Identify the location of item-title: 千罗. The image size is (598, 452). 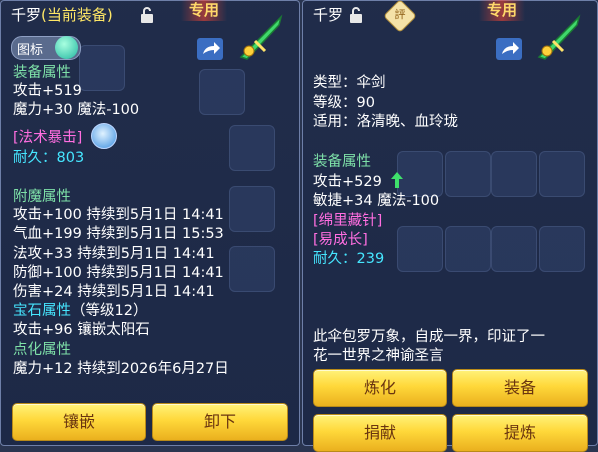
(328, 14).